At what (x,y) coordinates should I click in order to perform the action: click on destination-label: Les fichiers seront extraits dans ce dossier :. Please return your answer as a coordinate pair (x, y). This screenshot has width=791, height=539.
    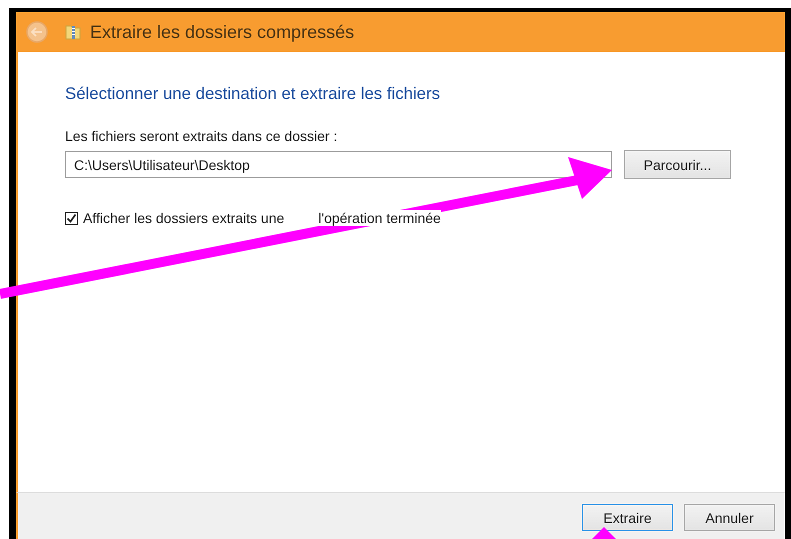
    Looking at the image, I should click on (201, 136).